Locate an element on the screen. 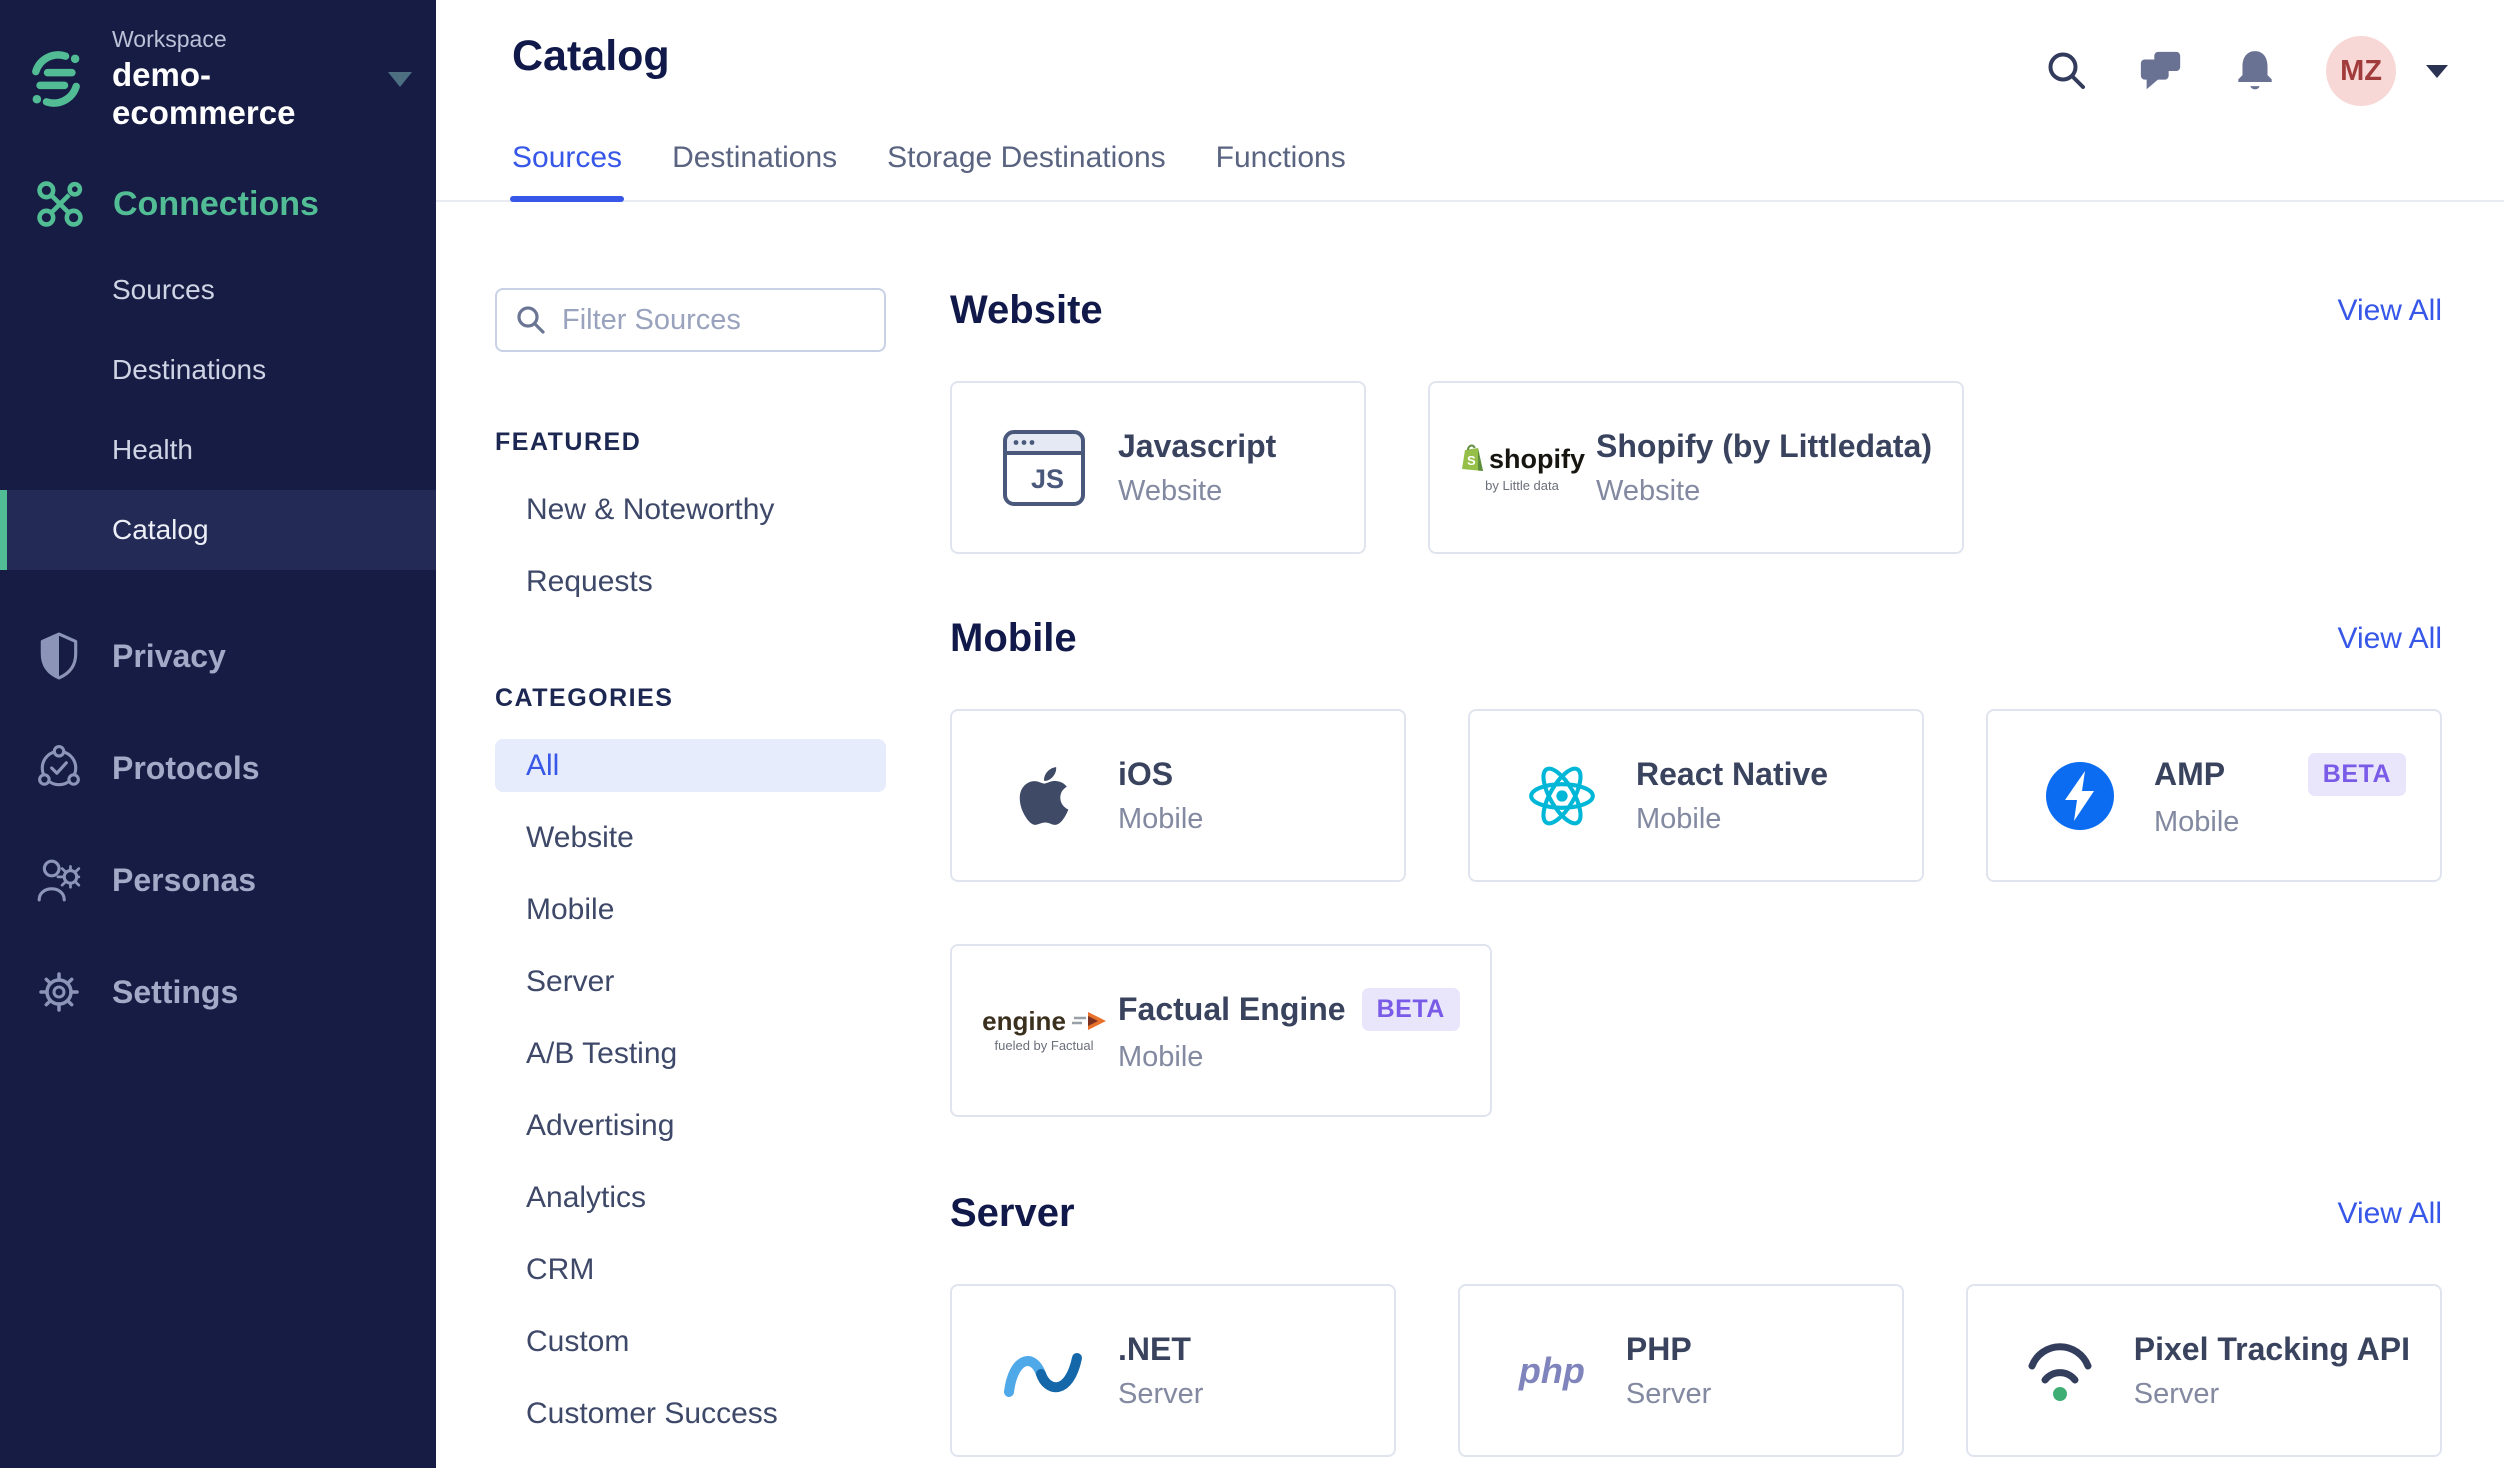 This screenshot has width=2504, height=1468. sidebar-item-personas: Personas is located at coordinates (218, 880).